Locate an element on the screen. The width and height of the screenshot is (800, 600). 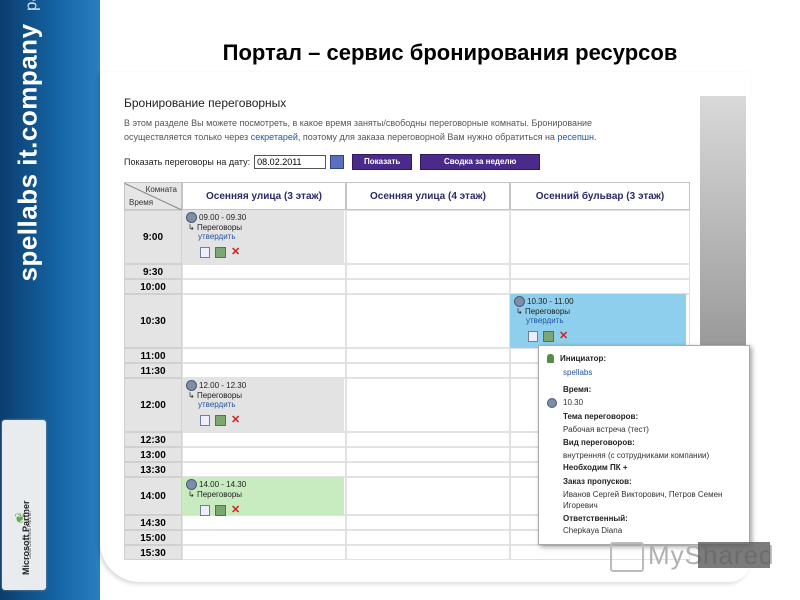
page-heading: Бронирование переговорных is located at coordinates (205, 103).